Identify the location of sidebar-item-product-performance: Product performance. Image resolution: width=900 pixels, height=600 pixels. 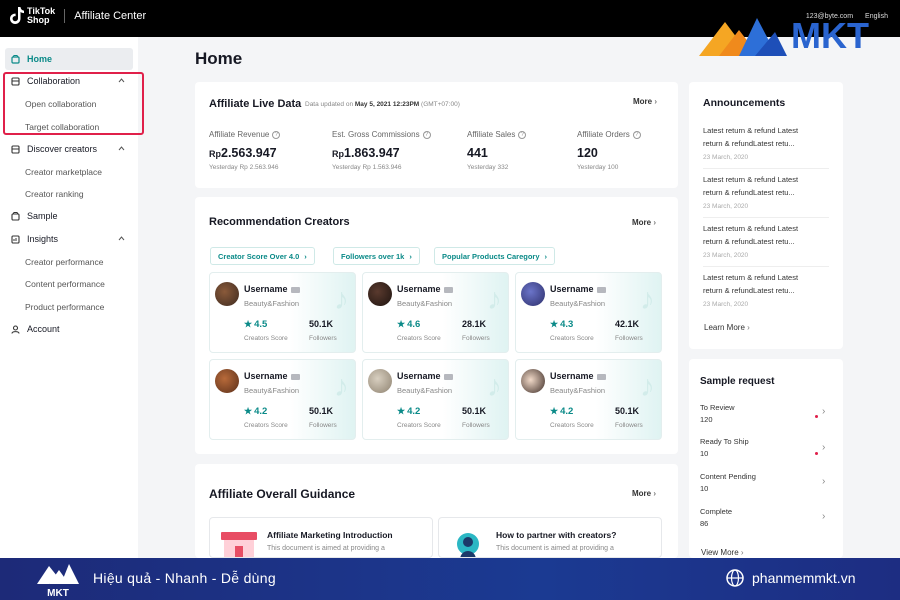
(64, 307).